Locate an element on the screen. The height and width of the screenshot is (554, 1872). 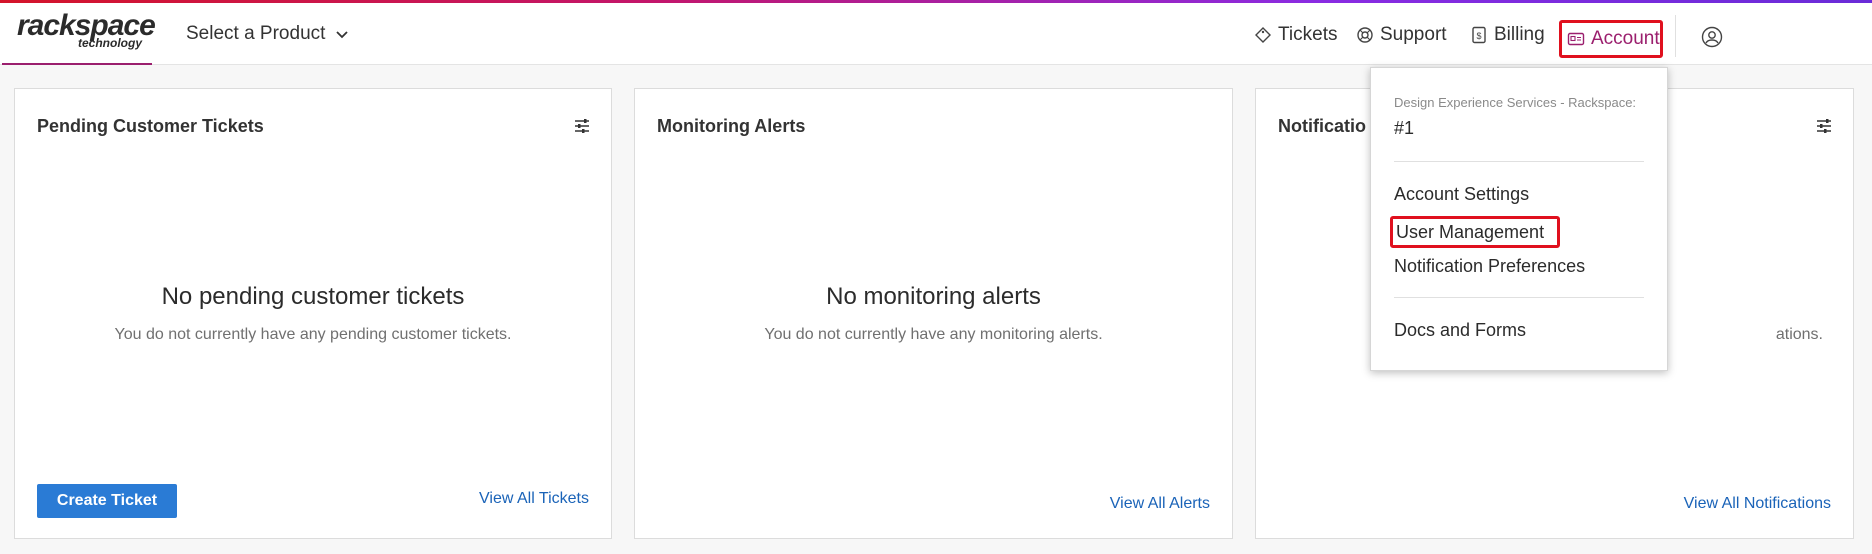
empty-state-title: No pending customer tickets is located at coordinates (313, 296).